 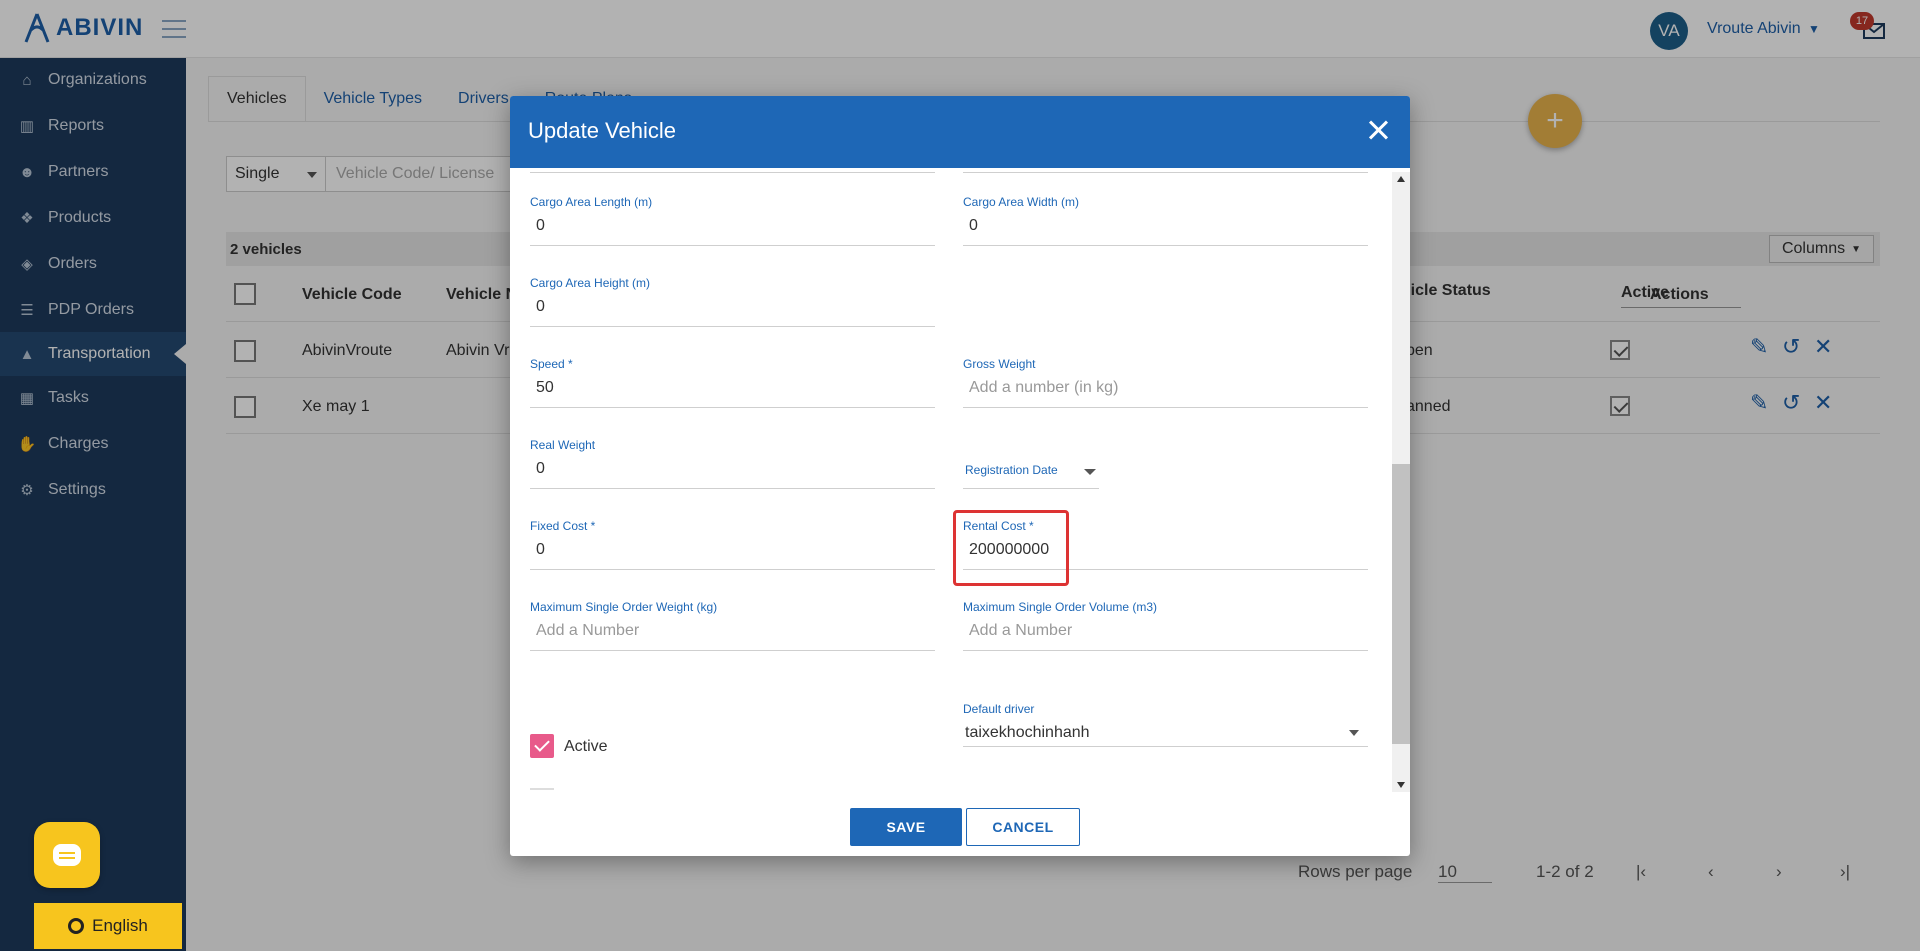 I want to click on field-label: Speed *, so click(x=551, y=364).